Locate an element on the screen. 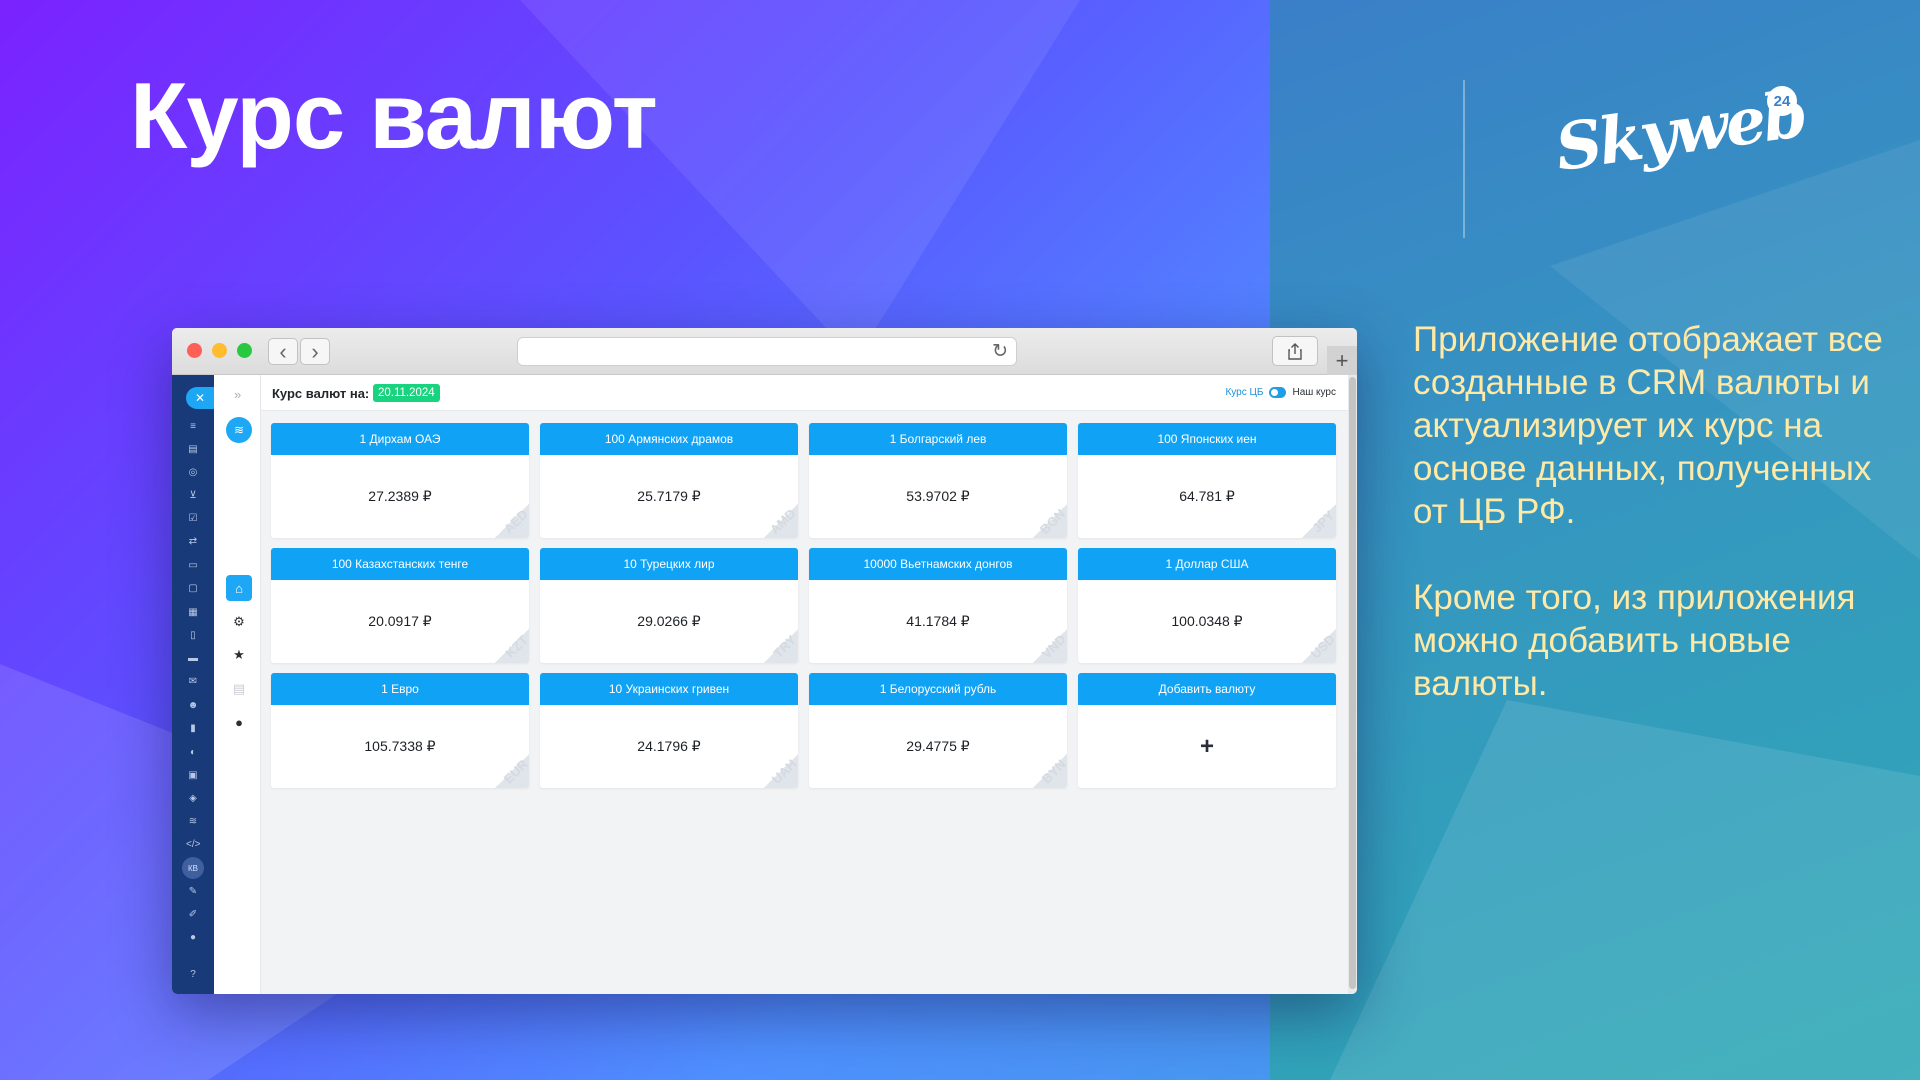 The width and height of the screenshot is (1920, 1080). add-currency-card: Добавить валюту + is located at coordinates (1207, 730).